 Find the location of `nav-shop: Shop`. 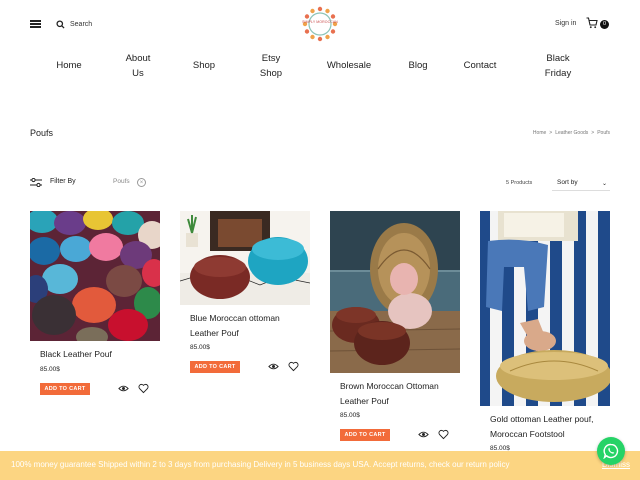

nav-shop: Shop is located at coordinates (204, 65).